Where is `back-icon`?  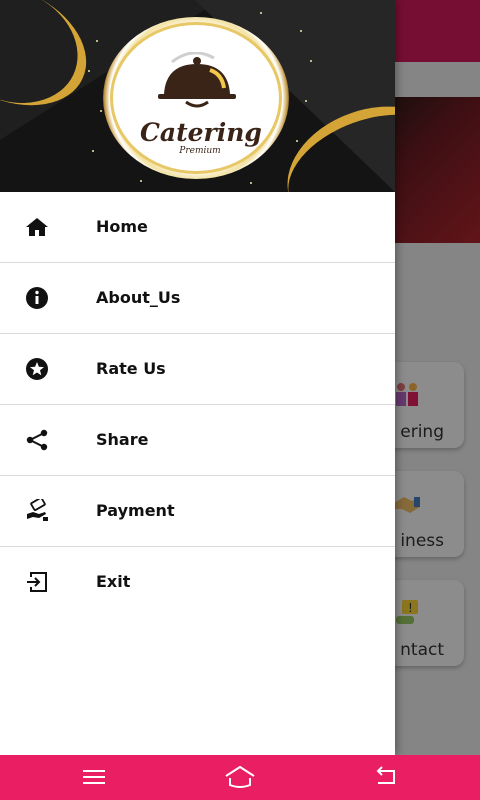 back-icon is located at coordinates (386, 777).